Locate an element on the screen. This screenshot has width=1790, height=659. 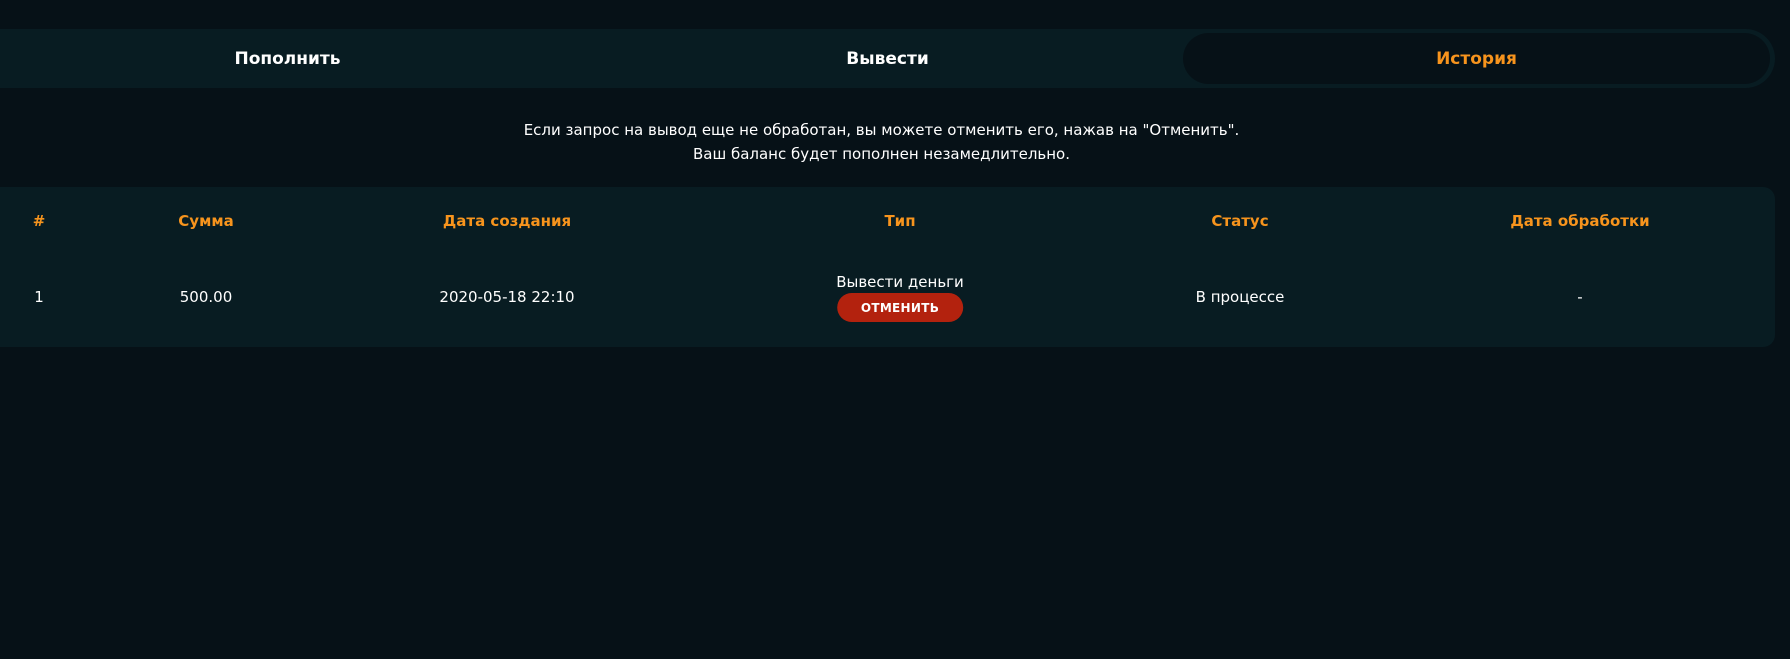
tab-withdraw: Вывести is located at coordinates (887, 58).